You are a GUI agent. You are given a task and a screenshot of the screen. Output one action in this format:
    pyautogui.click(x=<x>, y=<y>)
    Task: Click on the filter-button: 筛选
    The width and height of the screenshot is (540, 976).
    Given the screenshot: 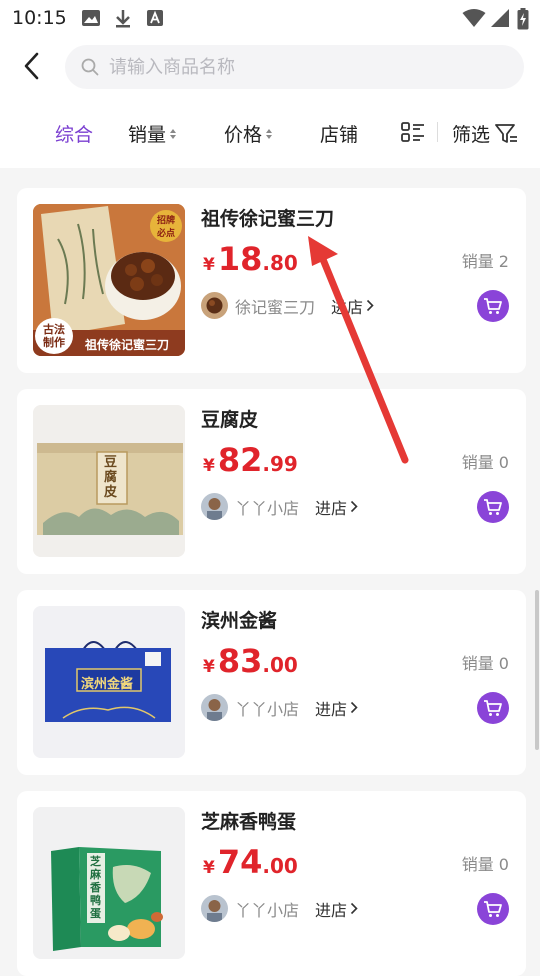 What is the action you would take?
    pyautogui.click(x=485, y=133)
    